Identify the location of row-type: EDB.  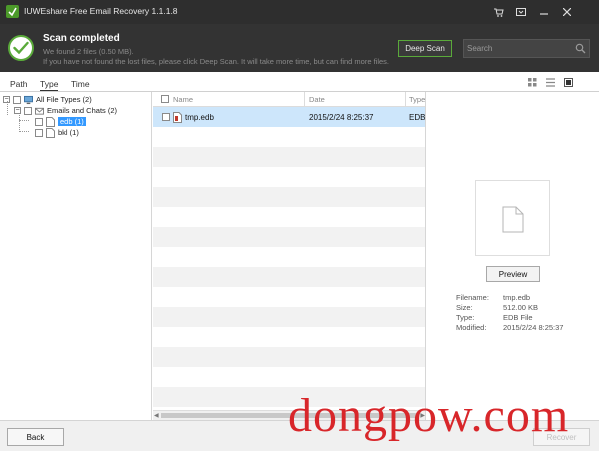
(417, 117).